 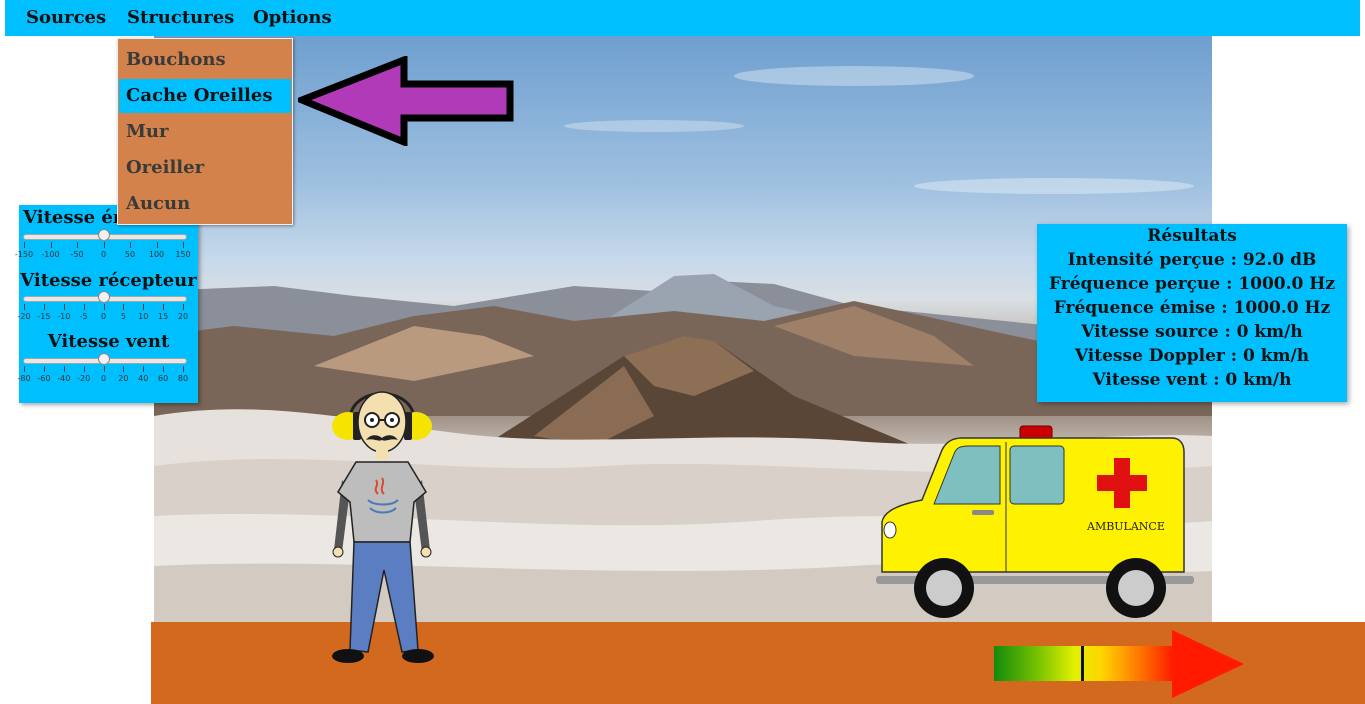 What do you see at coordinates (44, 378) in the screenshot?
I see `slider-tick-label: -60` at bounding box center [44, 378].